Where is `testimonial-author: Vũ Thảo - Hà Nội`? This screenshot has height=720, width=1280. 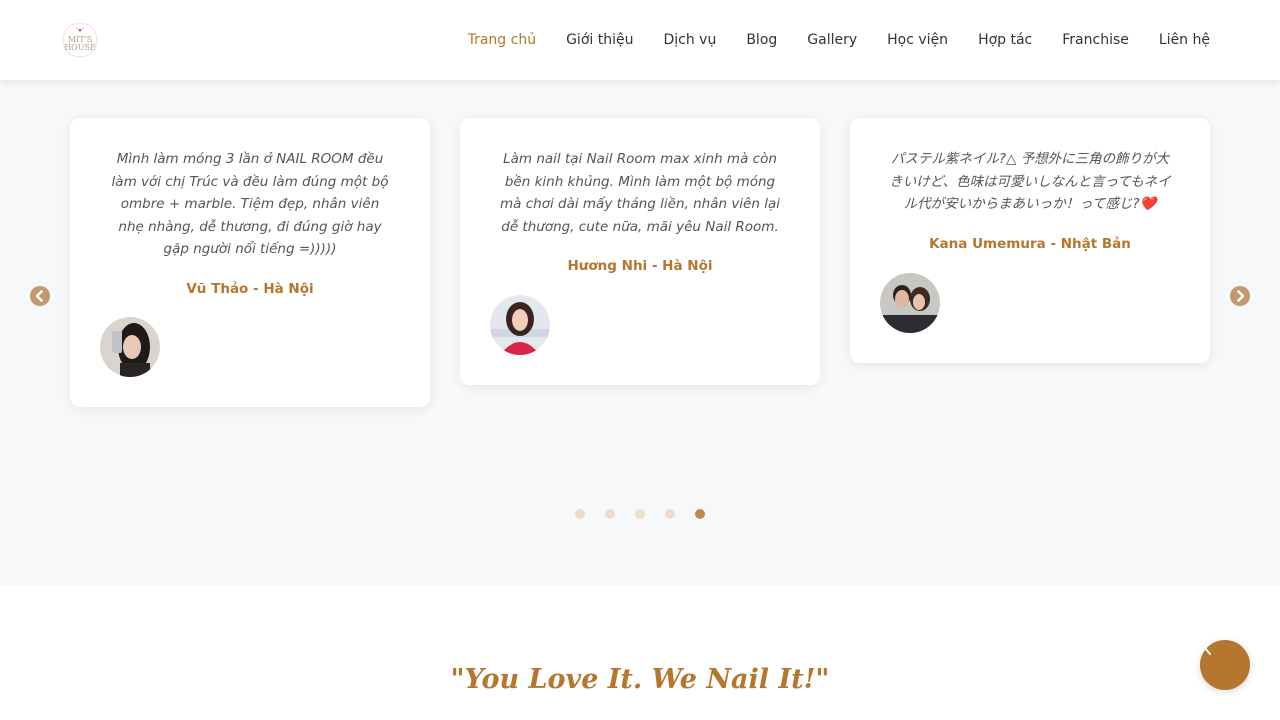
testimonial-author: Vũ Thảo - Hà Nội is located at coordinates (250, 288).